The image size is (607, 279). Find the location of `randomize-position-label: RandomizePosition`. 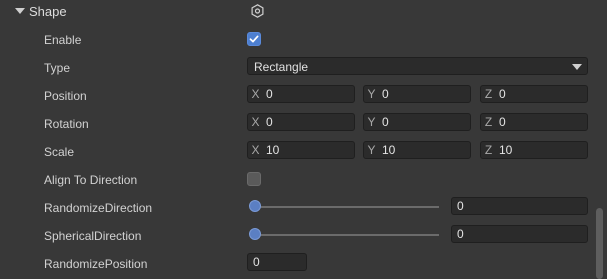

randomize-position-label: RandomizePosition is located at coordinates (96, 264).